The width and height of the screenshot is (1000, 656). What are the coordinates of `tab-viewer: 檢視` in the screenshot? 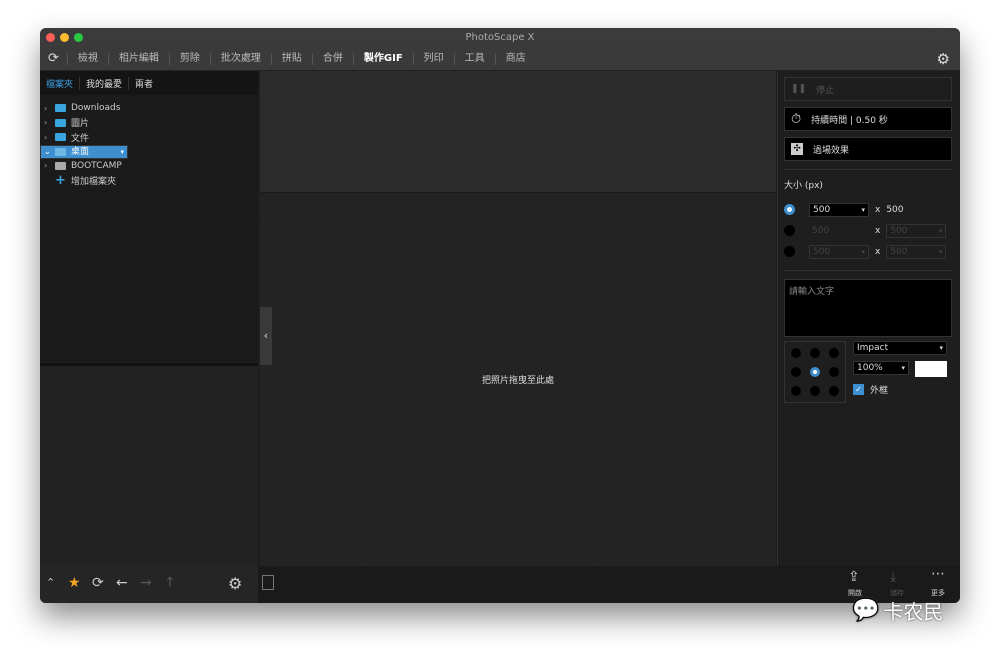 It's located at (87, 58).